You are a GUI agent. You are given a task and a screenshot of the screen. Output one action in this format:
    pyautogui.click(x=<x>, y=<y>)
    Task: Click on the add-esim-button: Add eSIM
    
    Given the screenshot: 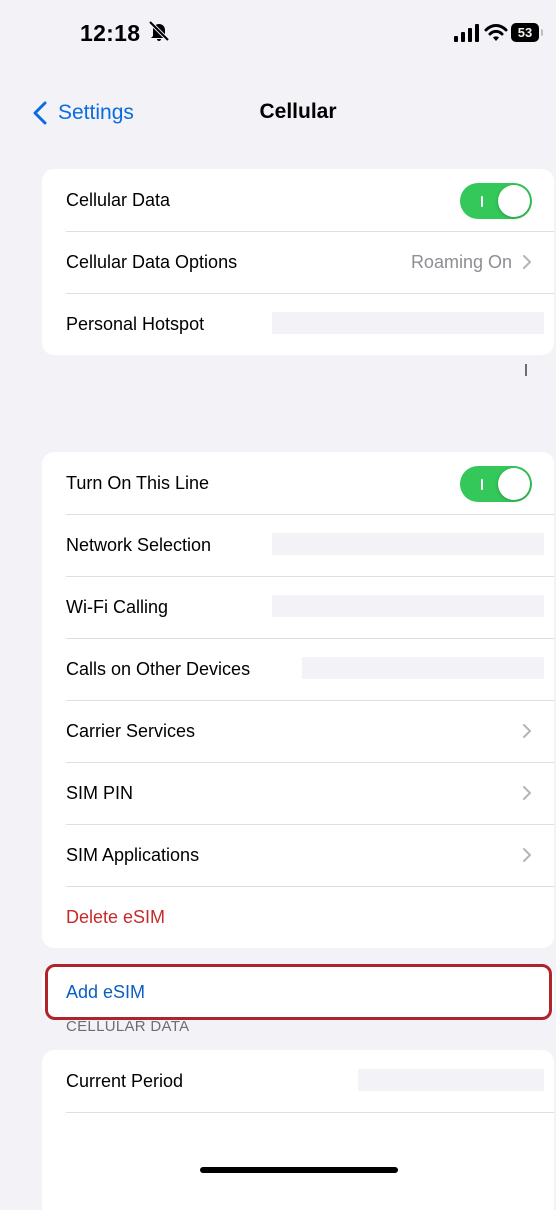 What is the action you would take?
    pyautogui.click(x=106, y=991)
    